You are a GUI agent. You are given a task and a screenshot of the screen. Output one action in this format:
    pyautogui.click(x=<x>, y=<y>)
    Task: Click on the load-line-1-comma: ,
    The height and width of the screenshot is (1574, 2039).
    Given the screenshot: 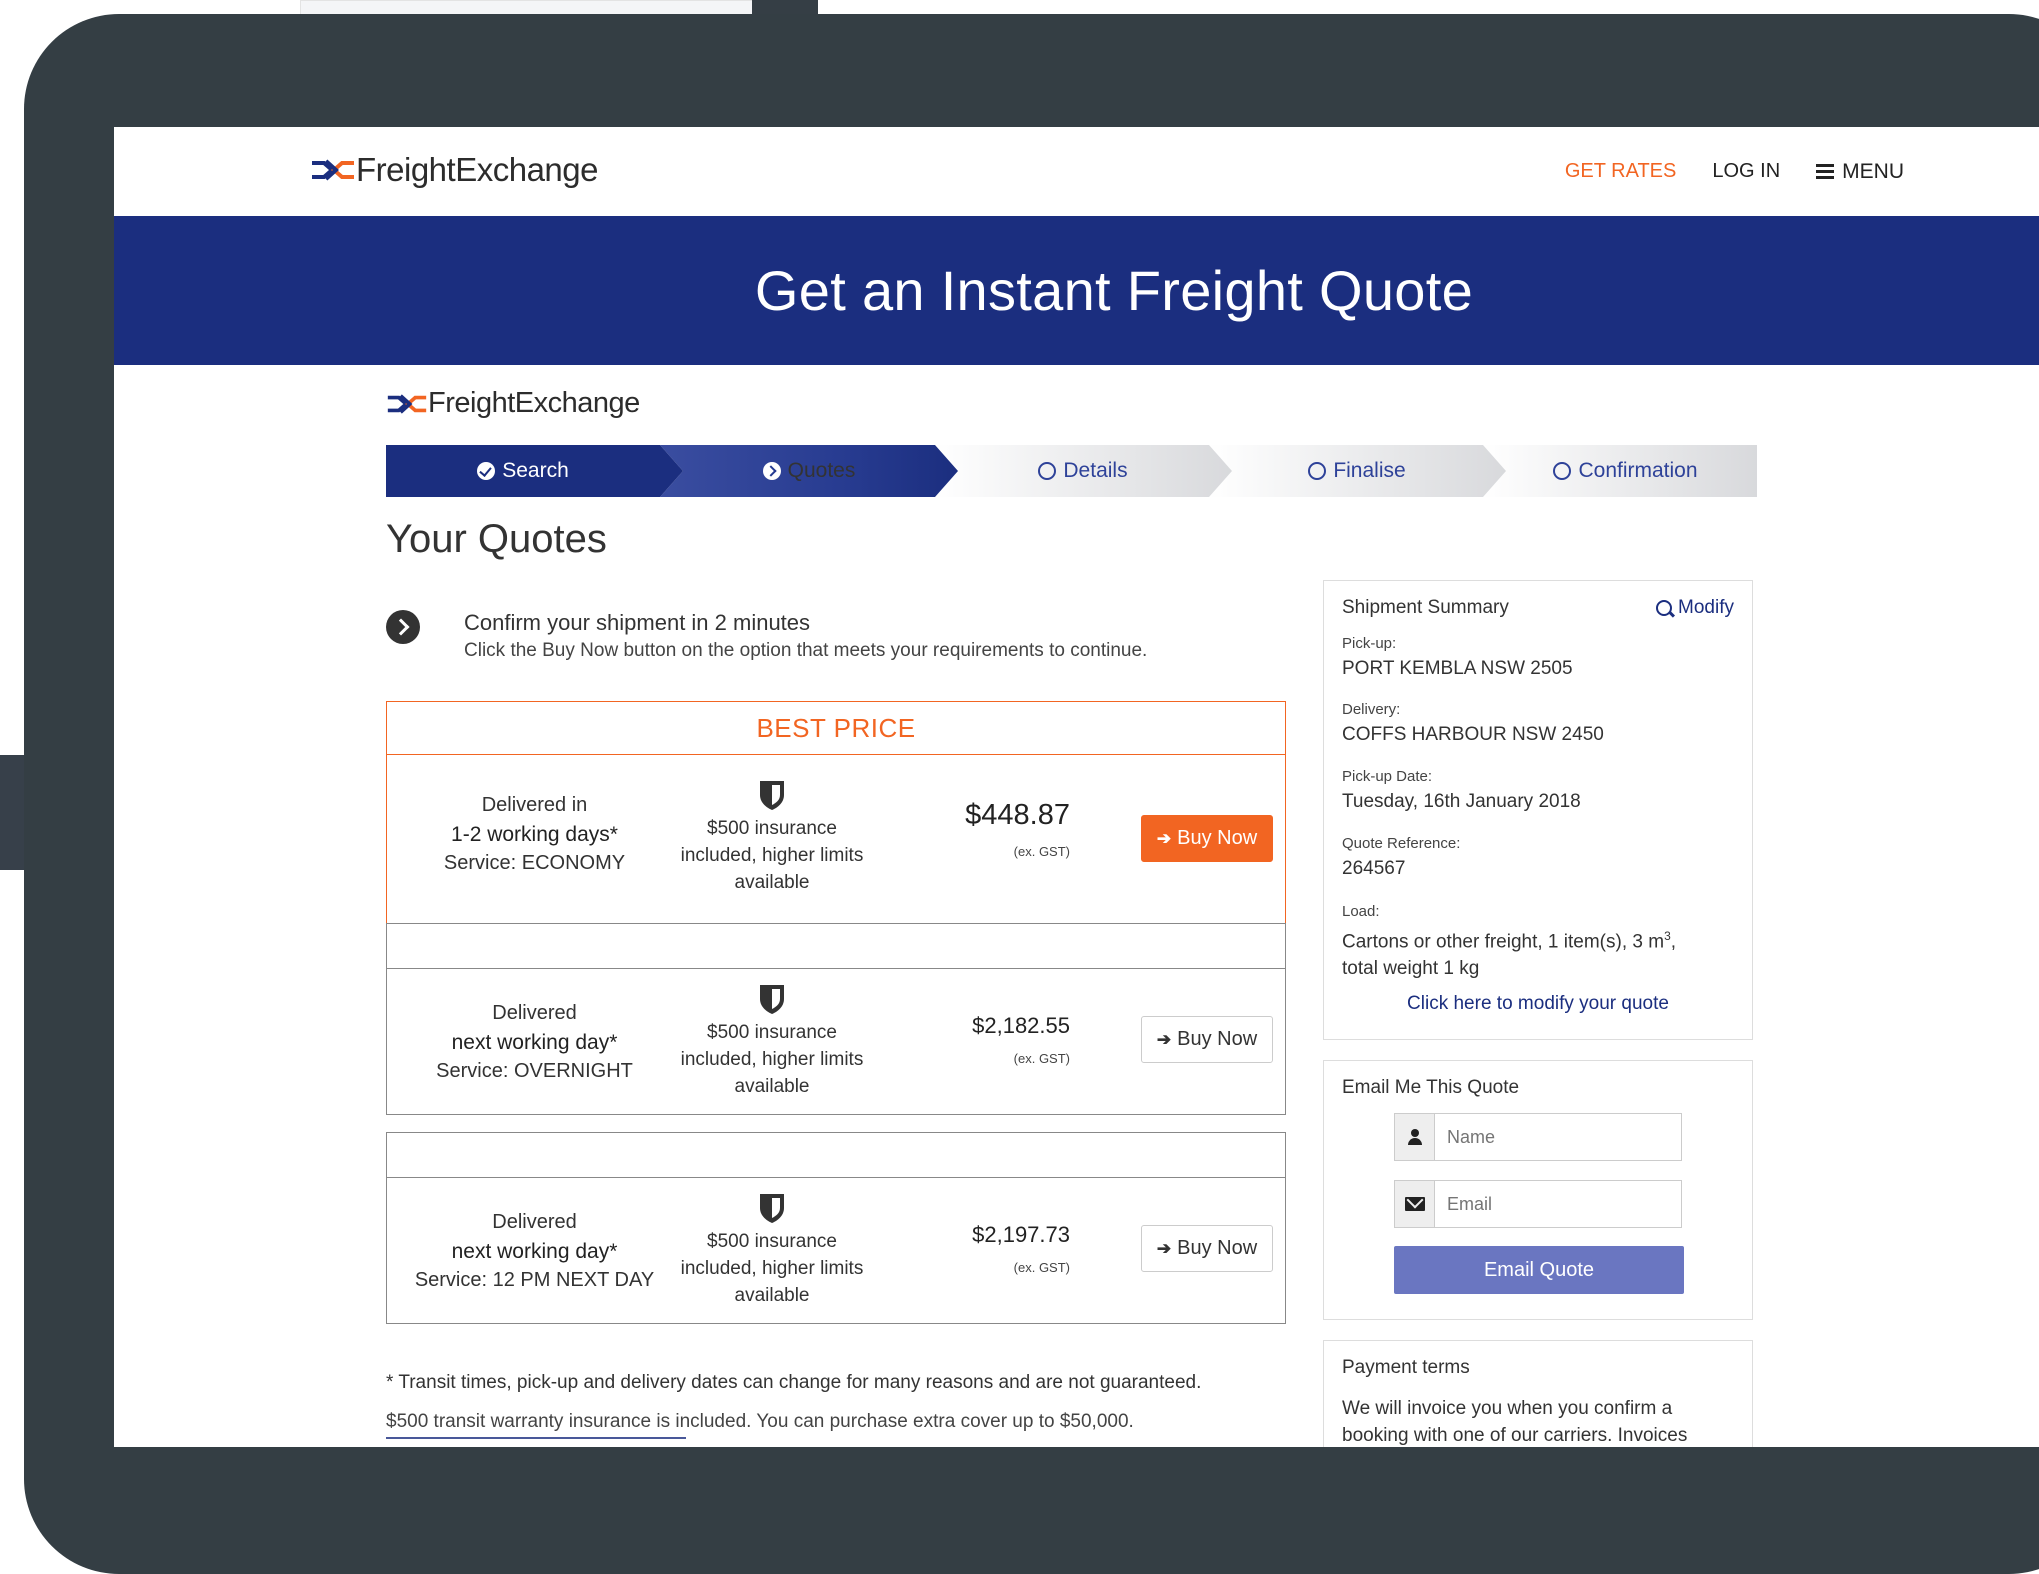 What is the action you would take?
    pyautogui.click(x=1673, y=942)
    